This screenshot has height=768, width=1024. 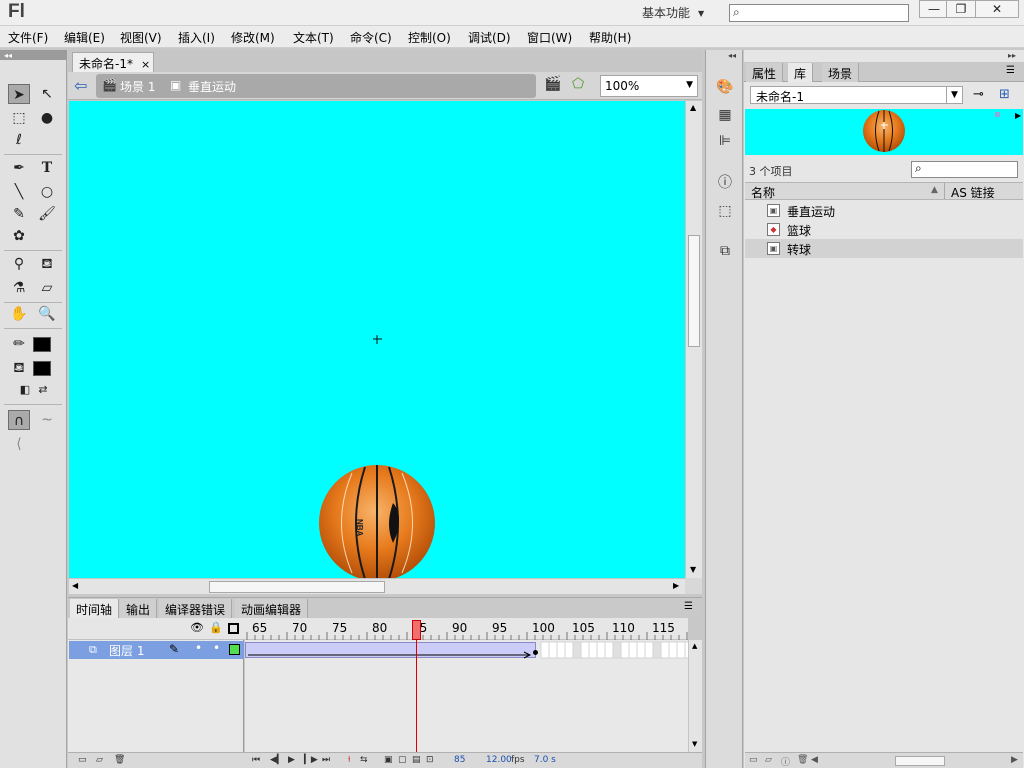 I want to click on properties-icon: ⓘ, so click(x=785, y=761).